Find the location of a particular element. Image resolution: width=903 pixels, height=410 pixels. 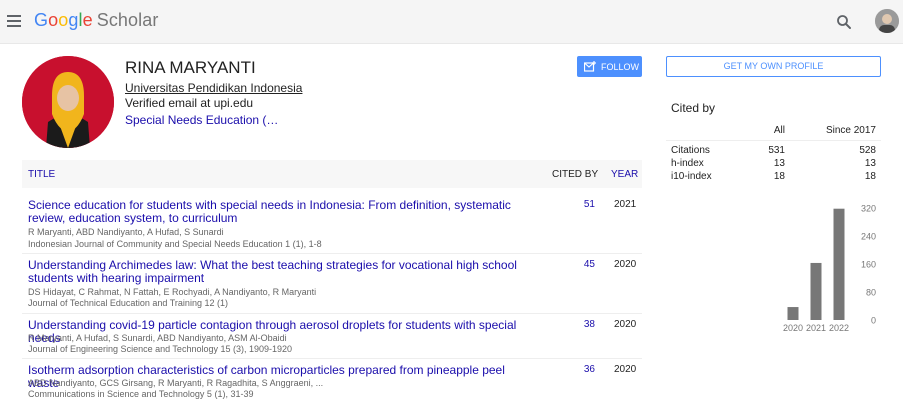

cited-count-link: 36 is located at coordinates (578, 369).